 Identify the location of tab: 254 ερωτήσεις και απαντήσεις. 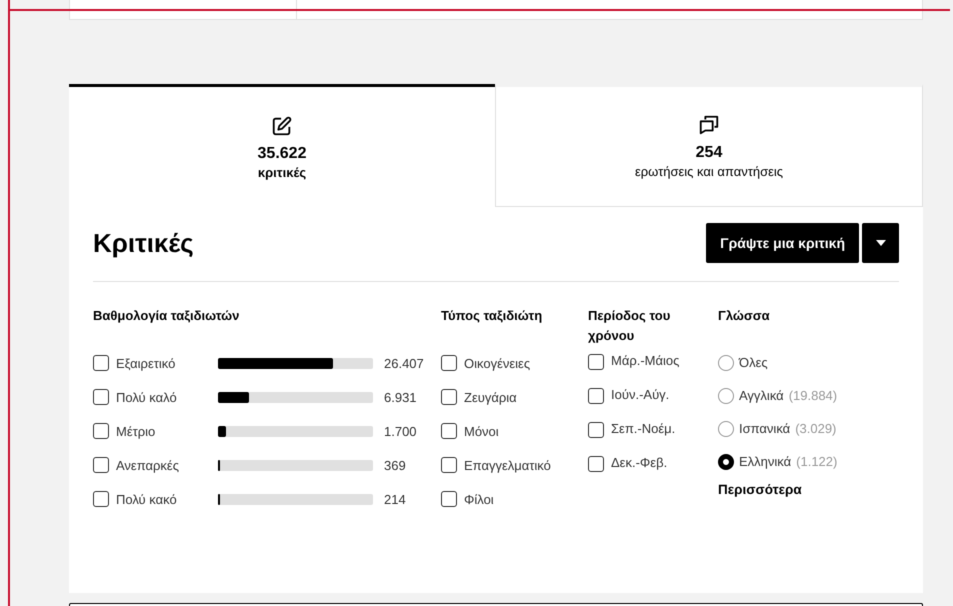
(709, 145).